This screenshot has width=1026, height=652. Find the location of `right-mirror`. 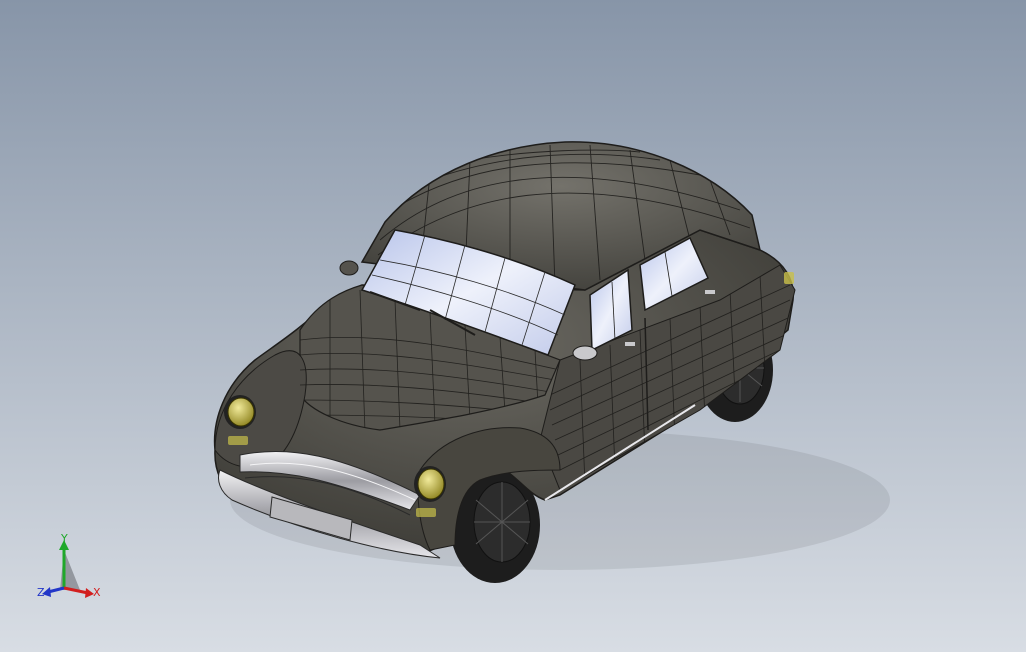

right-mirror is located at coordinates (585, 353).